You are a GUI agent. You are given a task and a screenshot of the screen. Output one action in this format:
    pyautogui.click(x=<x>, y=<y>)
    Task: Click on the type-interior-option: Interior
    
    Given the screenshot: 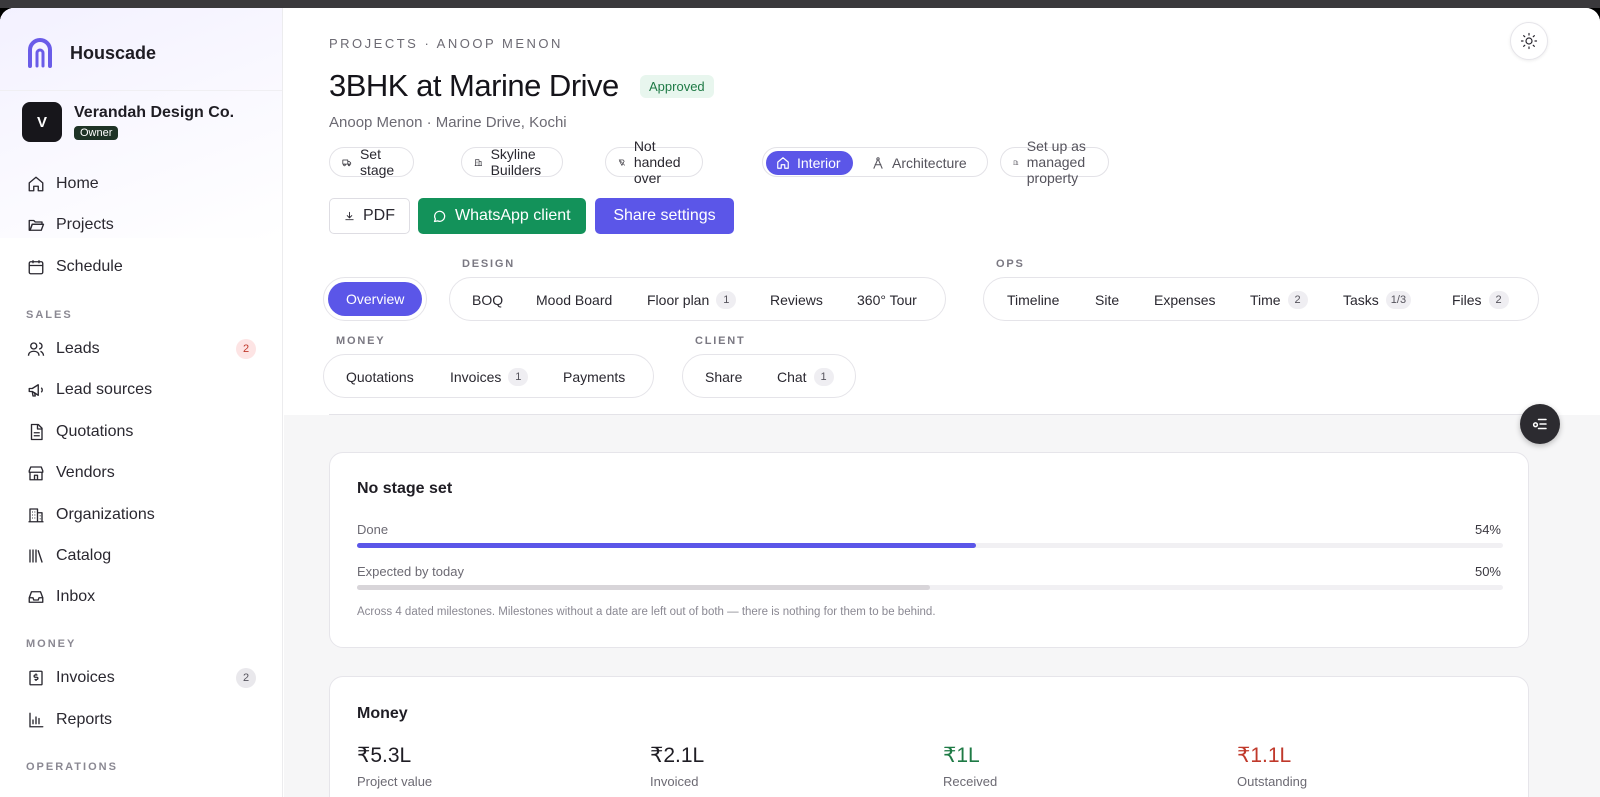 What is the action you would take?
    pyautogui.click(x=809, y=163)
    